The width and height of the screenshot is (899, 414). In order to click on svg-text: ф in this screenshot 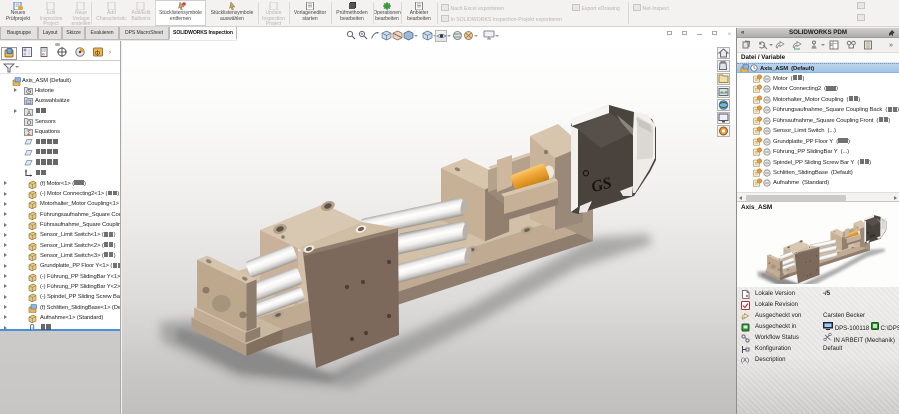, I will do `click(97, 54)`.